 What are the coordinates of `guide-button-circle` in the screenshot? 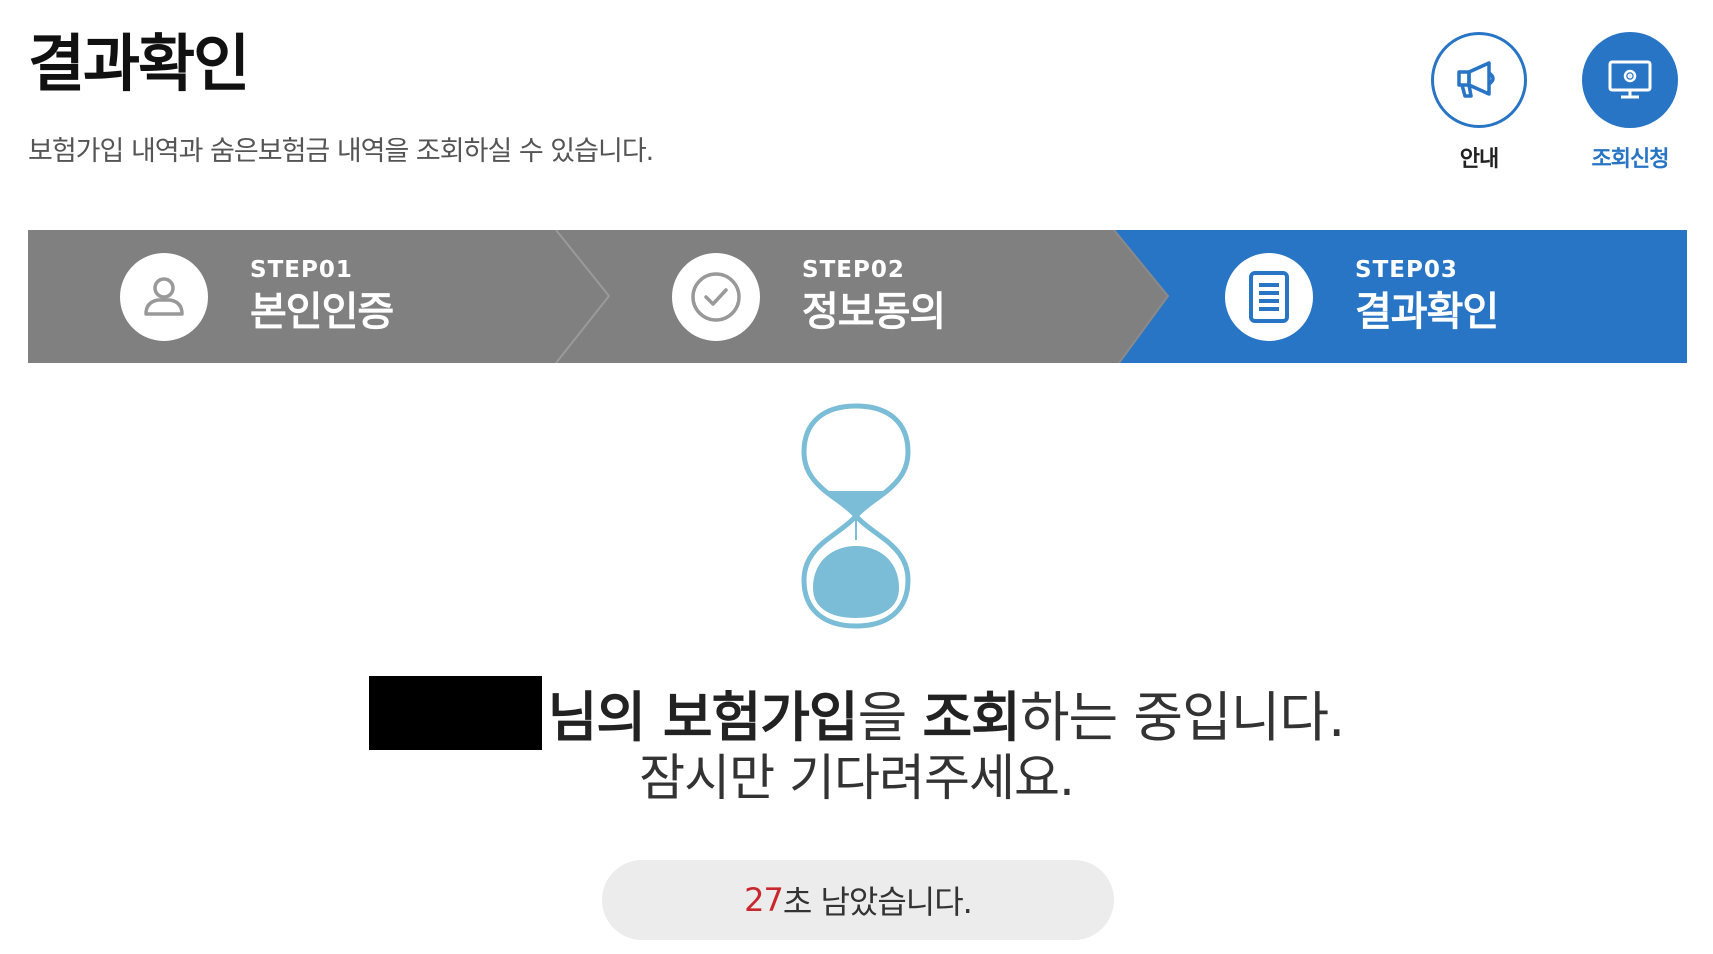 It's located at (1479, 80).